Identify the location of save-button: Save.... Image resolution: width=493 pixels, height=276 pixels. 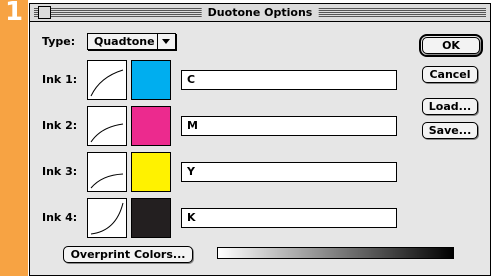
(450, 130).